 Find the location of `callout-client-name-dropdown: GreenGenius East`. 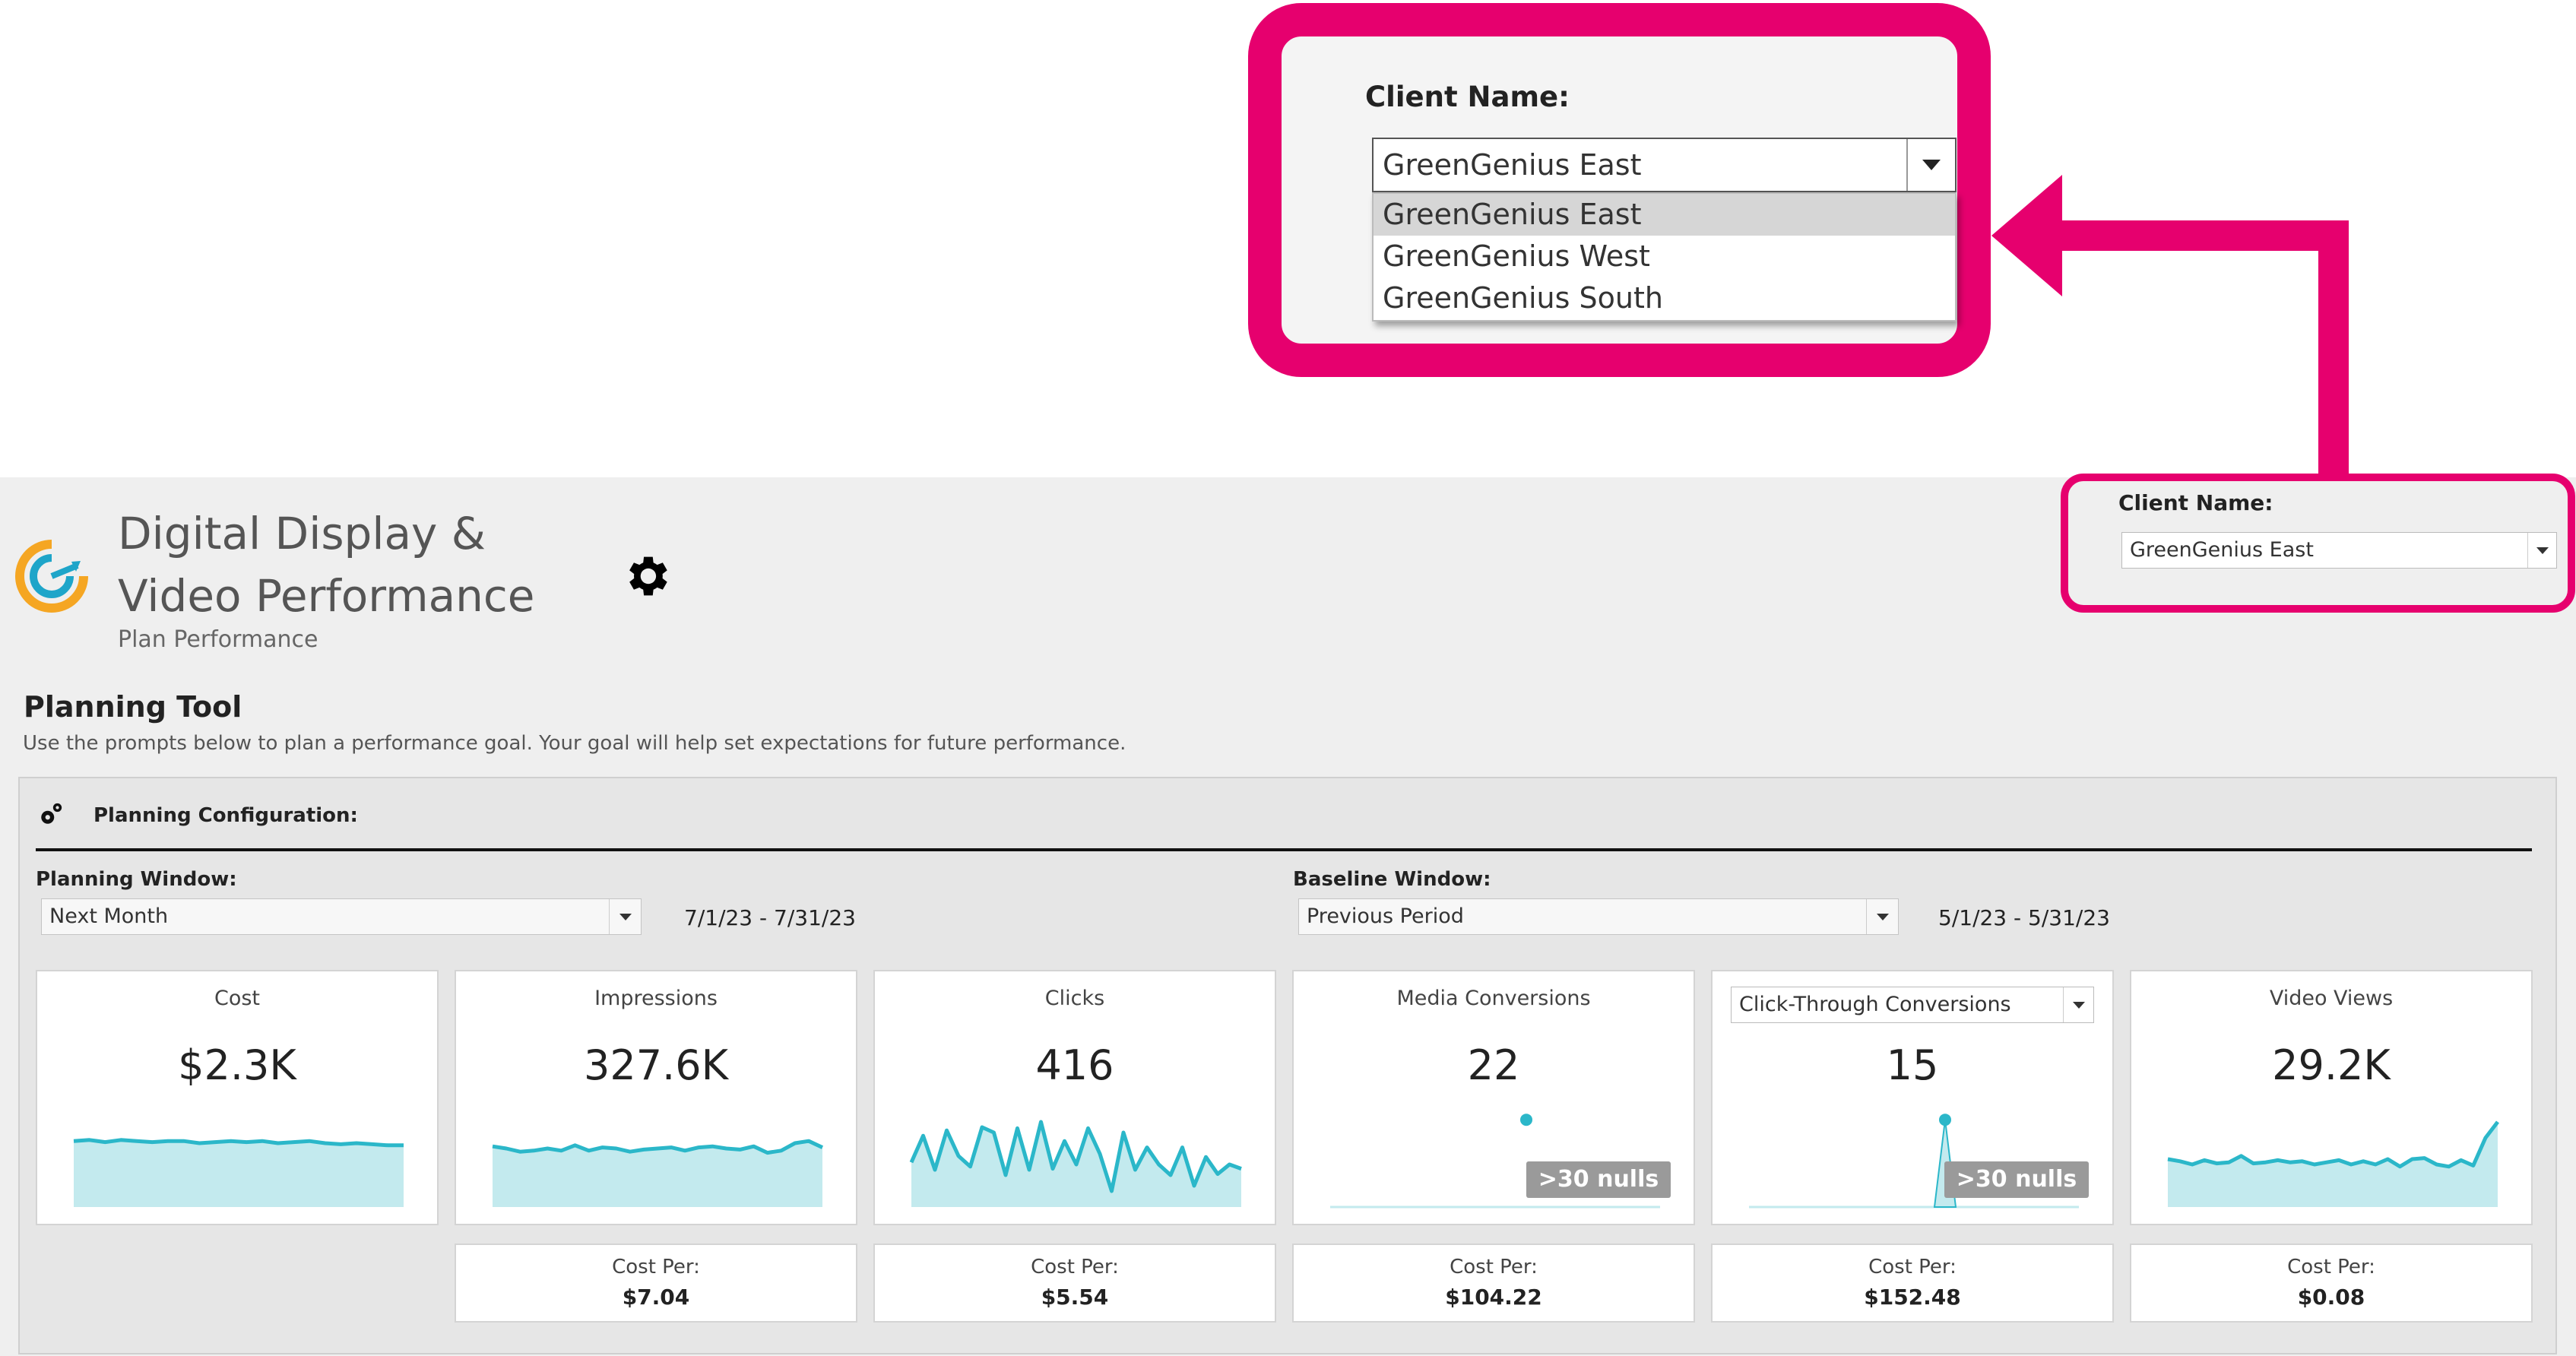

callout-client-name-dropdown: GreenGenius East is located at coordinates (1664, 165).